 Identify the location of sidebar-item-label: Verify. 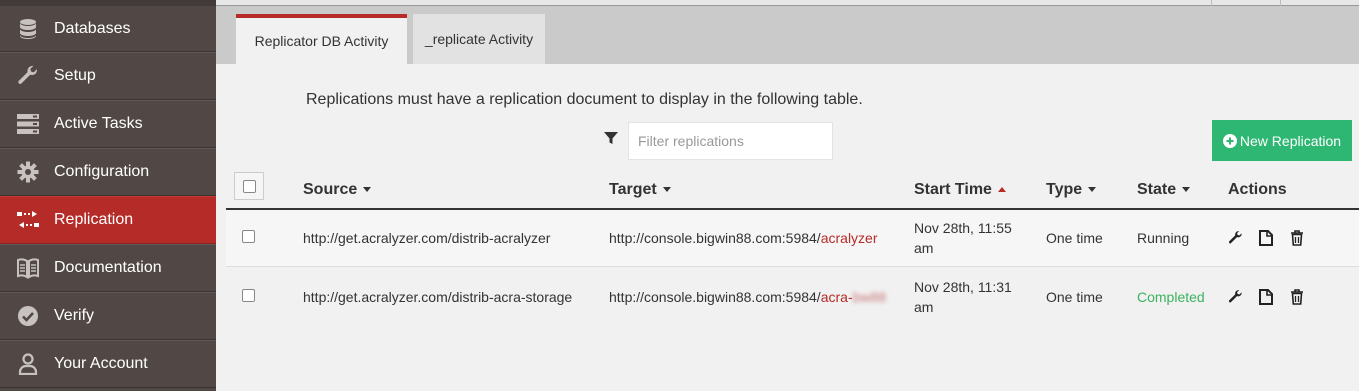
(74, 315).